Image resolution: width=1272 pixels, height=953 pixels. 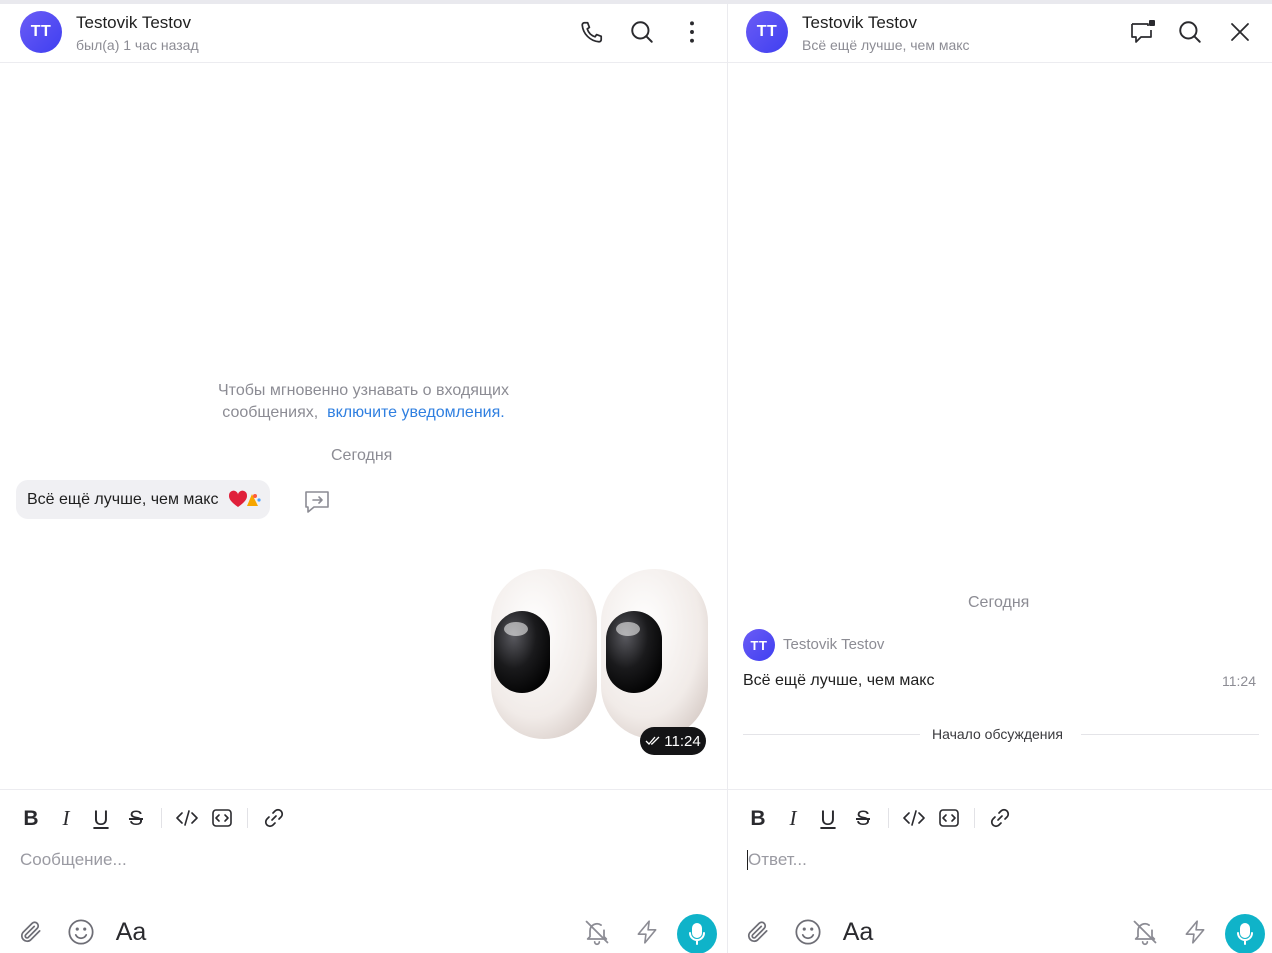 I want to click on author-avatar: TT, so click(x=759, y=645).